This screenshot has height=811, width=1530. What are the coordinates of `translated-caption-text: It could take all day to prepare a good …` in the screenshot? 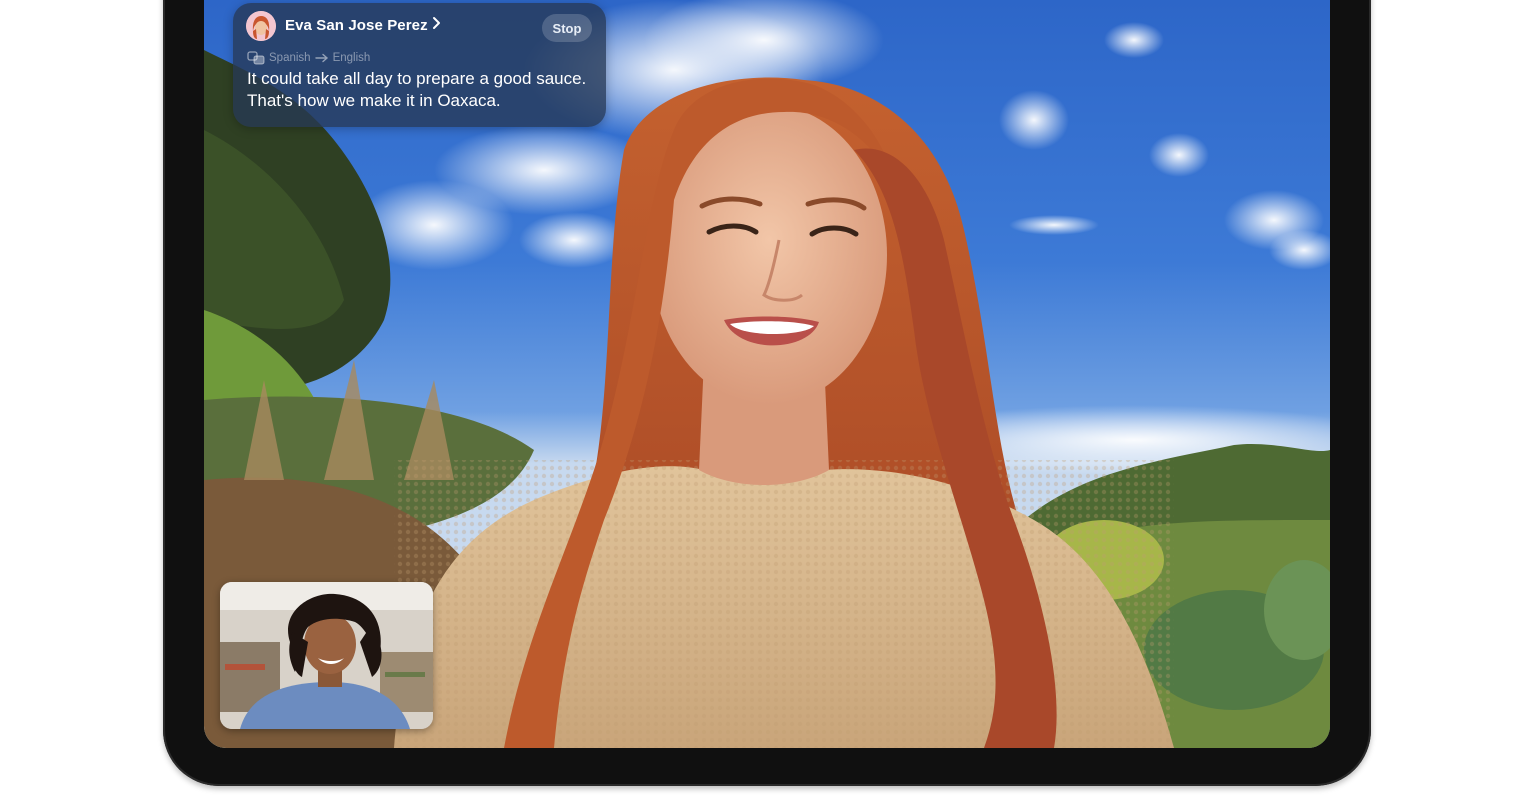 It's located at (417, 89).